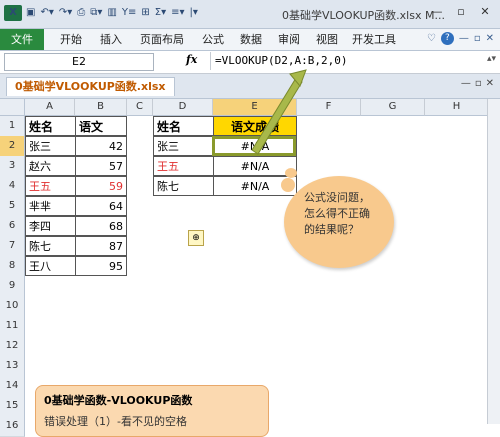  Describe the element at coordinates (279, 112) in the screenshot. I see `pointer-arrow` at that location.